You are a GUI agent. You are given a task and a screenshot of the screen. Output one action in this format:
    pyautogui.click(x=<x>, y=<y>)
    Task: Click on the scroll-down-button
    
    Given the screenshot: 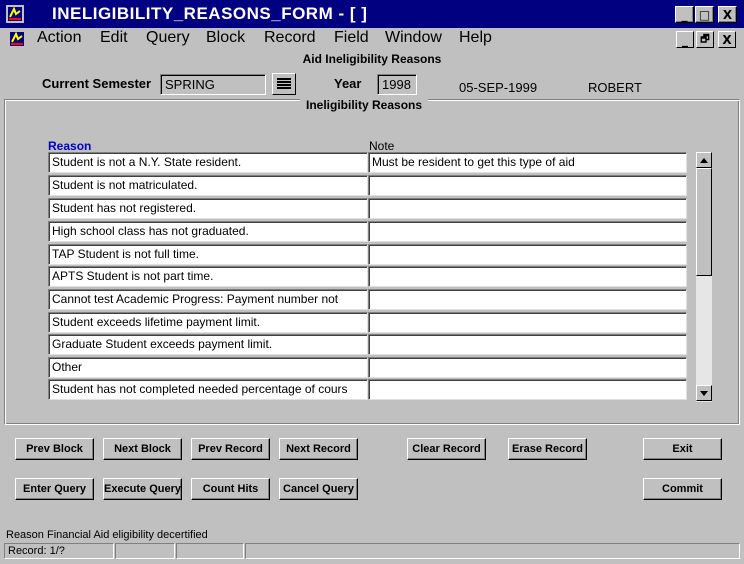 What is the action you would take?
    pyautogui.click(x=704, y=393)
    